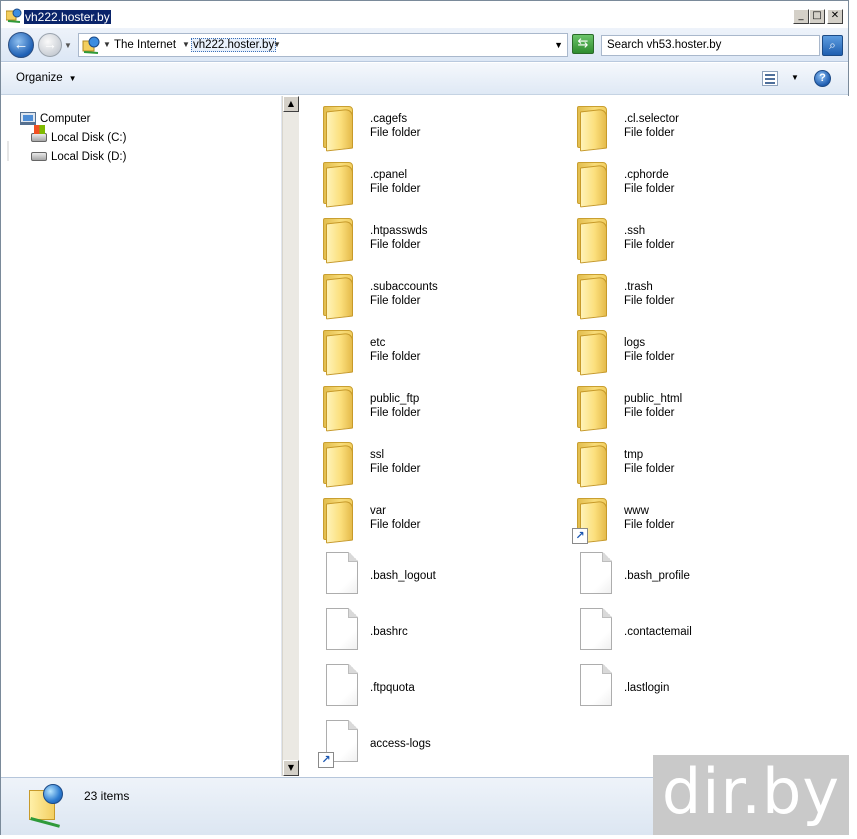 This screenshot has width=857, height=839. What do you see at coordinates (389, 175) in the screenshot?
I see `item-name: .cpanel` at bounding box center [389, 175].